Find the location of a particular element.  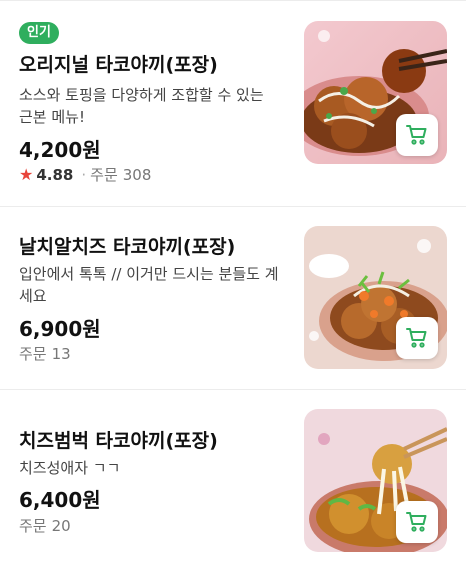

menu-item-meta: 주문 20 is located at coordinates (45, 525).